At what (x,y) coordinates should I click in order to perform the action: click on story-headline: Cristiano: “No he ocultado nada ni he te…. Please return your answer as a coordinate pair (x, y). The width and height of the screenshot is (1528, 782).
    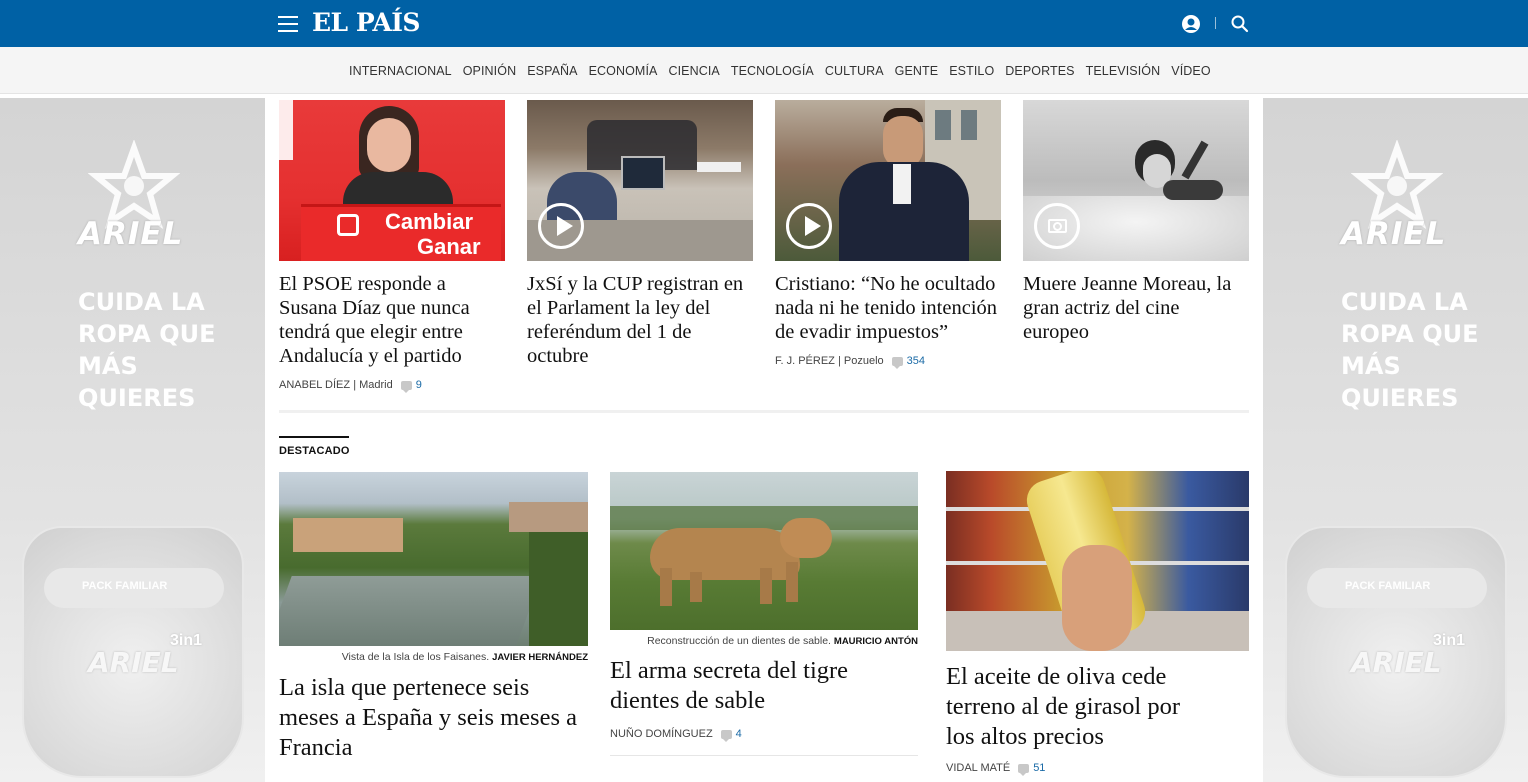
    Looking at the image, I should click on (888, 308).